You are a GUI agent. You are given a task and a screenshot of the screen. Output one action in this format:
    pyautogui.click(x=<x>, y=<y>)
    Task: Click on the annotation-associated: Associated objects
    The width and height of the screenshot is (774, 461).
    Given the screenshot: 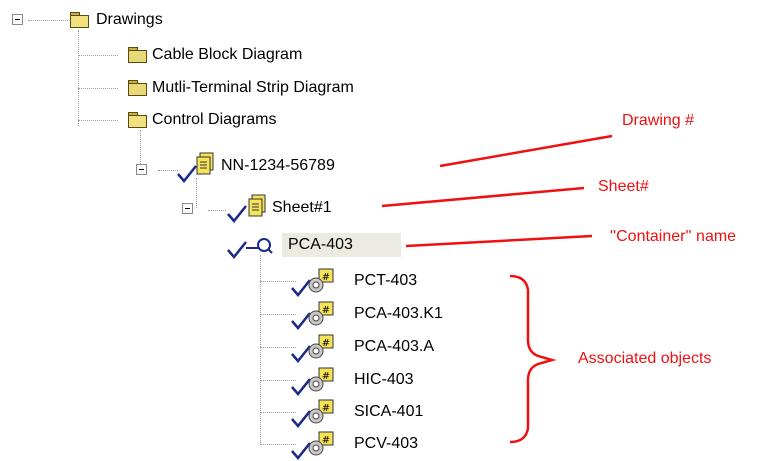 What is the action you would take?
    pyautogui.click(x=645, y=358)
    